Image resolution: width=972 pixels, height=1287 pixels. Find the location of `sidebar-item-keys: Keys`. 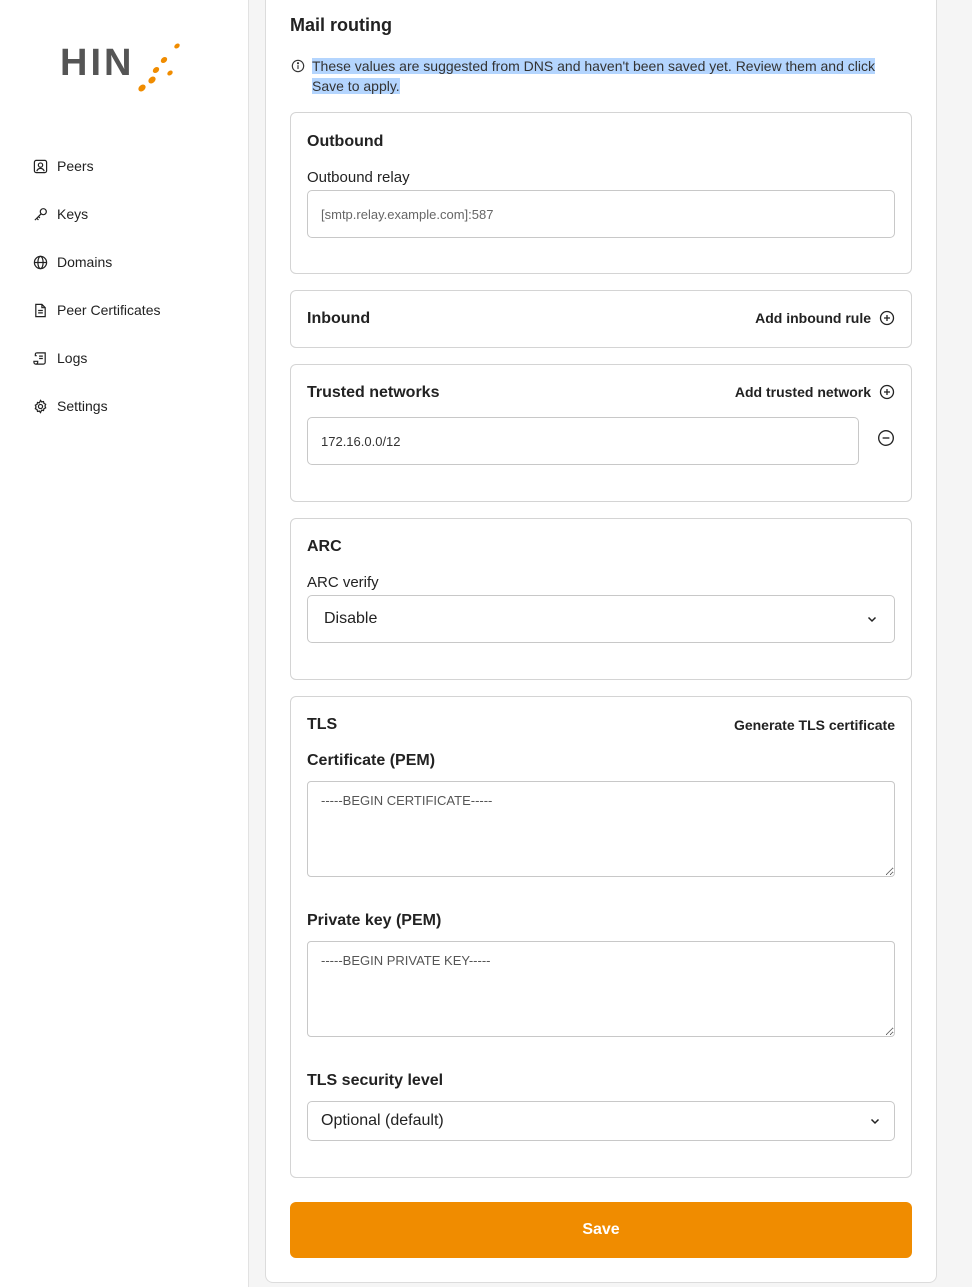

sidebar-item-keys: Keys is located at coordinates (60, 214).